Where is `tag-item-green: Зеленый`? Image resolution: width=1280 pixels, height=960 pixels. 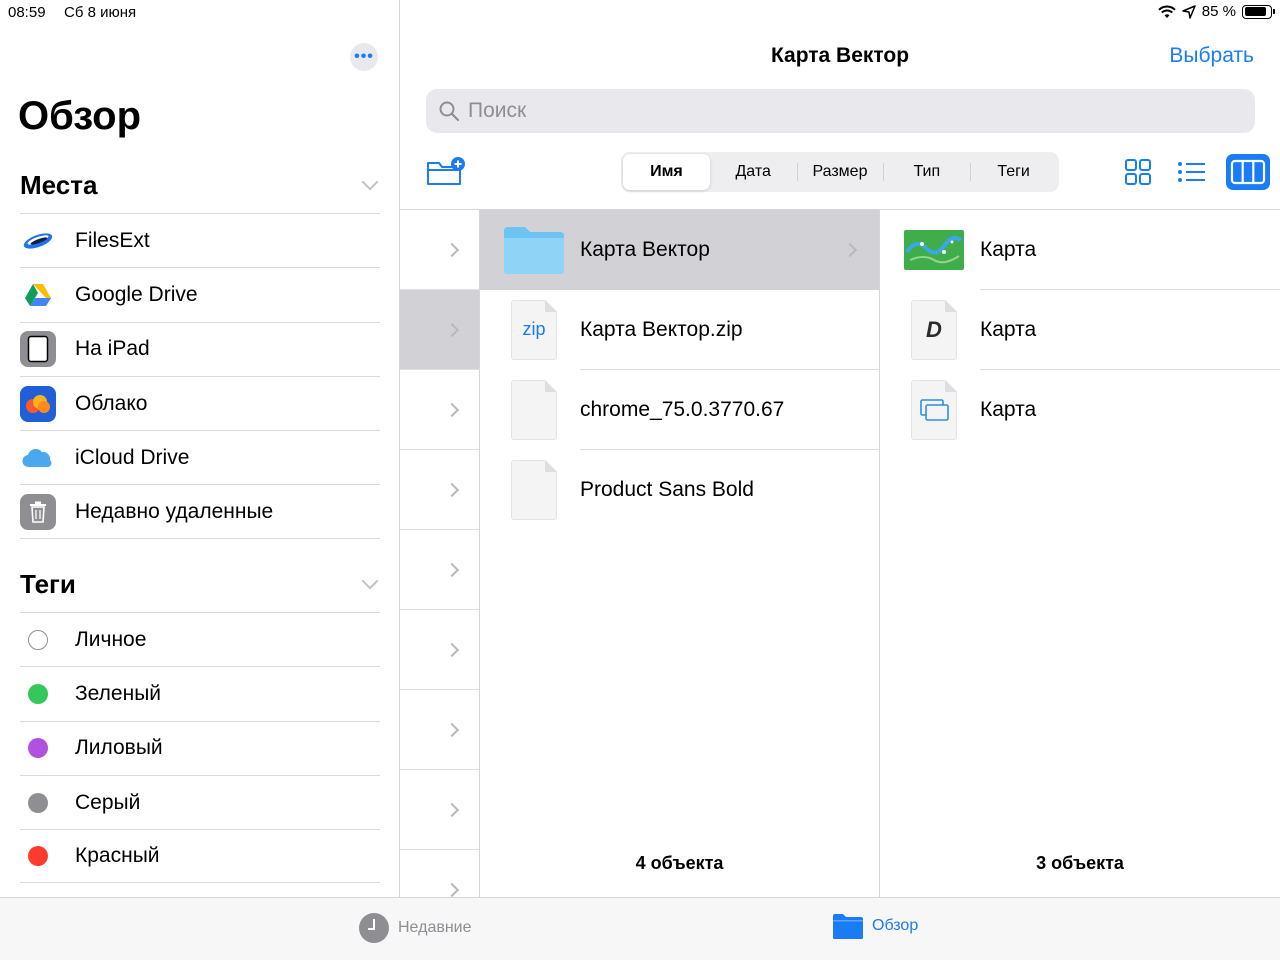
tag-item-green: Зеленый is located at coordinates (200, 693).